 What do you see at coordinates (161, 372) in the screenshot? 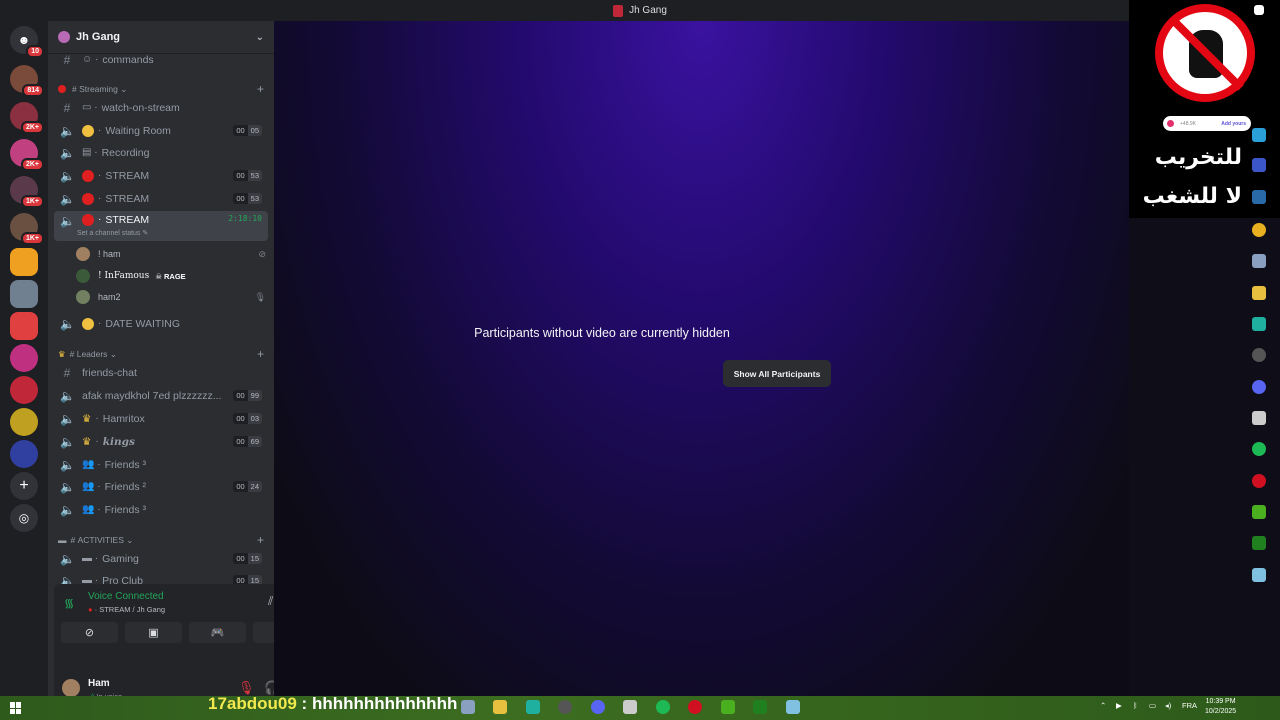
I see `channel-friends-chat: # friends-chat` at bounding box center [161, 372].